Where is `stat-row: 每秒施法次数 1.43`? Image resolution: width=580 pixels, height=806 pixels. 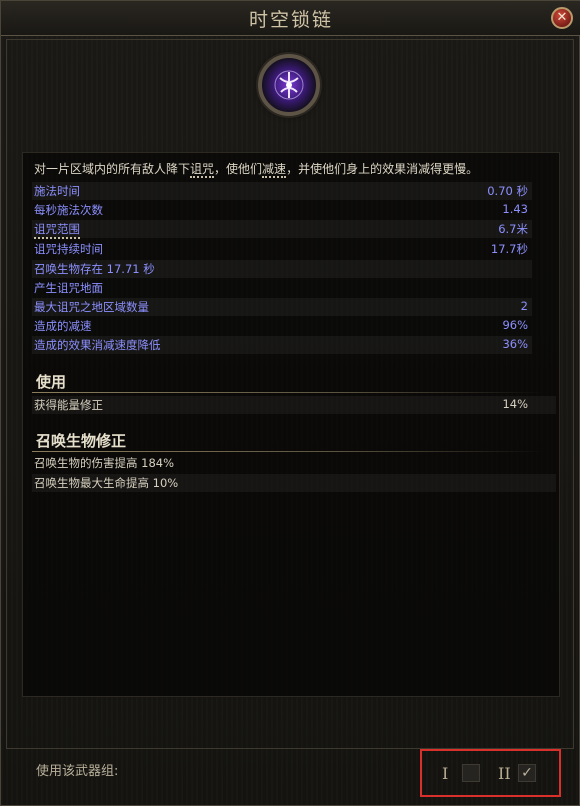 stat-row: 每秒施法次数 1.43 is located at coordinates (281, 209).